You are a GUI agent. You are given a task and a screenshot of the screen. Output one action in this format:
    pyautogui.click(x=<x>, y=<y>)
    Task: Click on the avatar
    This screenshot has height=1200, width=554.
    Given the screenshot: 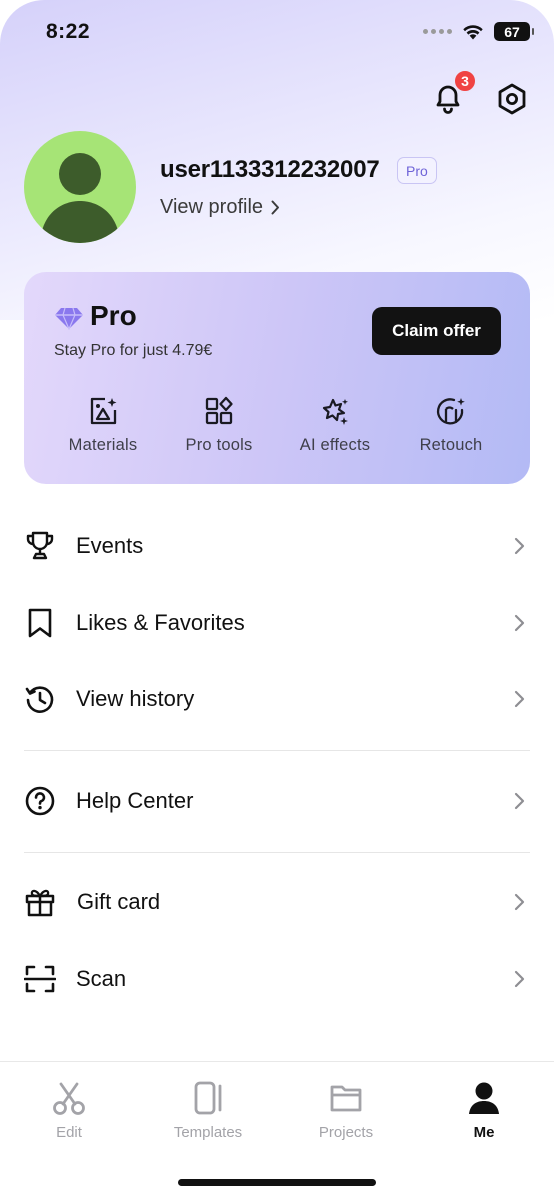 What is the action you would take?
    pyautogui.click(x=80, y=187)
    